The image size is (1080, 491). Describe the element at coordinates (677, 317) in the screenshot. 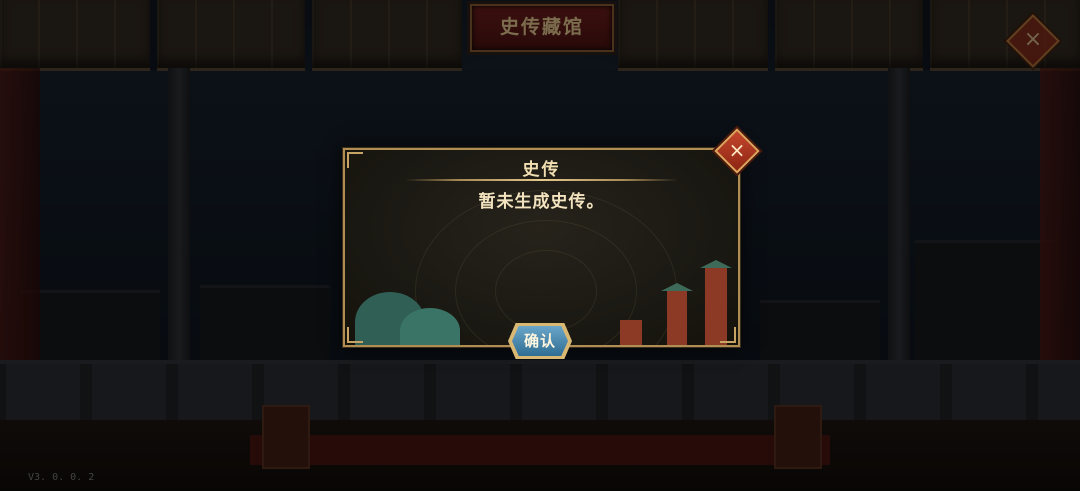

I see `pagoda-illustration` at that location.